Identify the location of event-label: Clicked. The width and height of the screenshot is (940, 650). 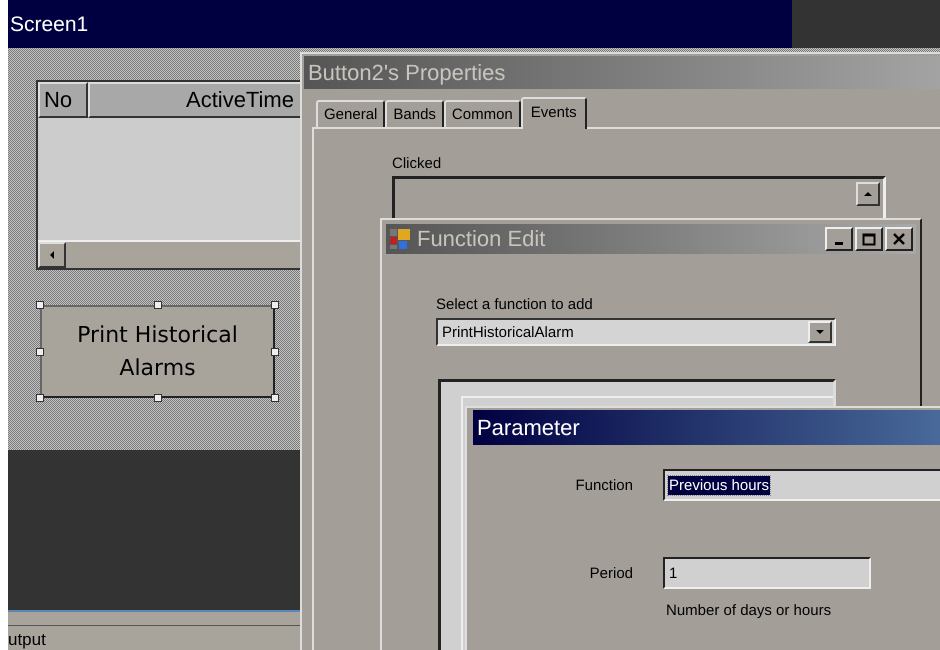
(417, 163).